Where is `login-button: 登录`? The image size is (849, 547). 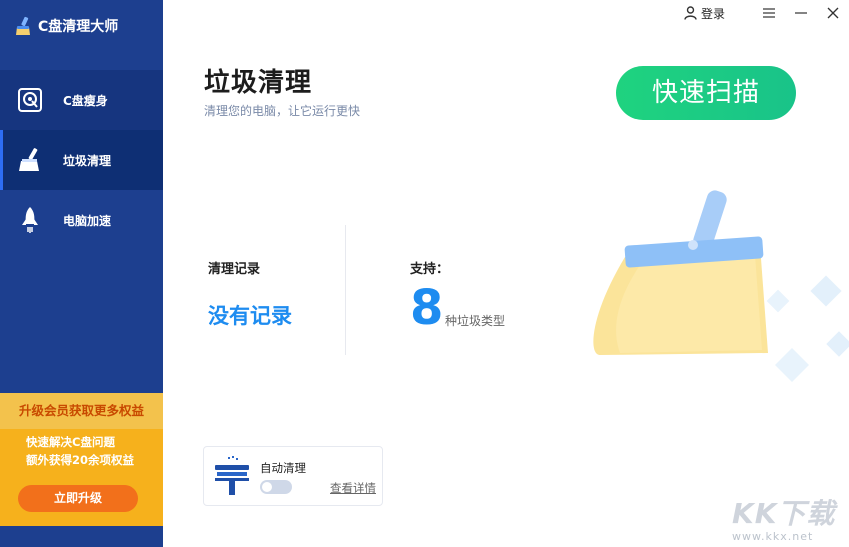 login-button: 登录 is located at coordinates (704, 13).